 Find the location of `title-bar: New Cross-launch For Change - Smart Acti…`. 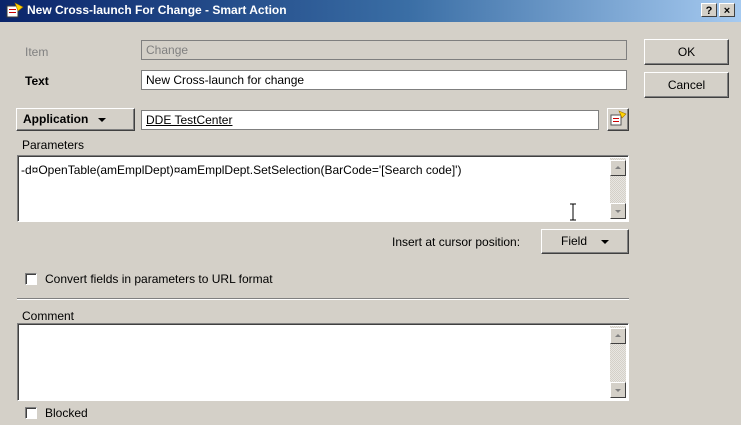

title-bar: New Cross-launch For Change - Smart Acti… is located at coordinates (370, 11).